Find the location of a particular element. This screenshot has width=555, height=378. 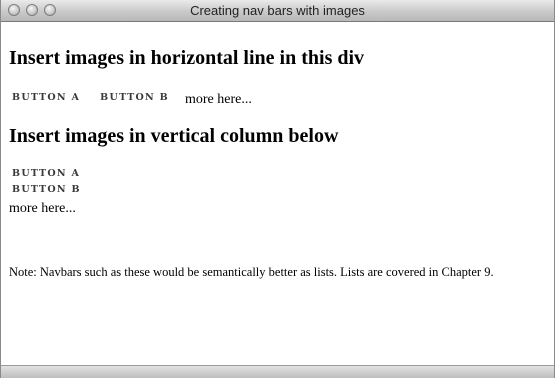

vertical-button-b: BUTTON B is located at coordinates (46, 192).